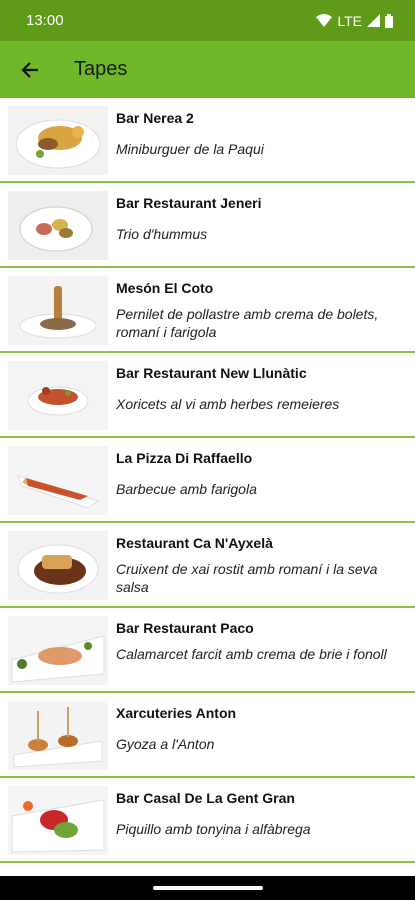 The height and width of the screenshot is (900, 415). I want to click on dish-description: Xoricets al vi amb herbes remeieres, so click(228, 404).